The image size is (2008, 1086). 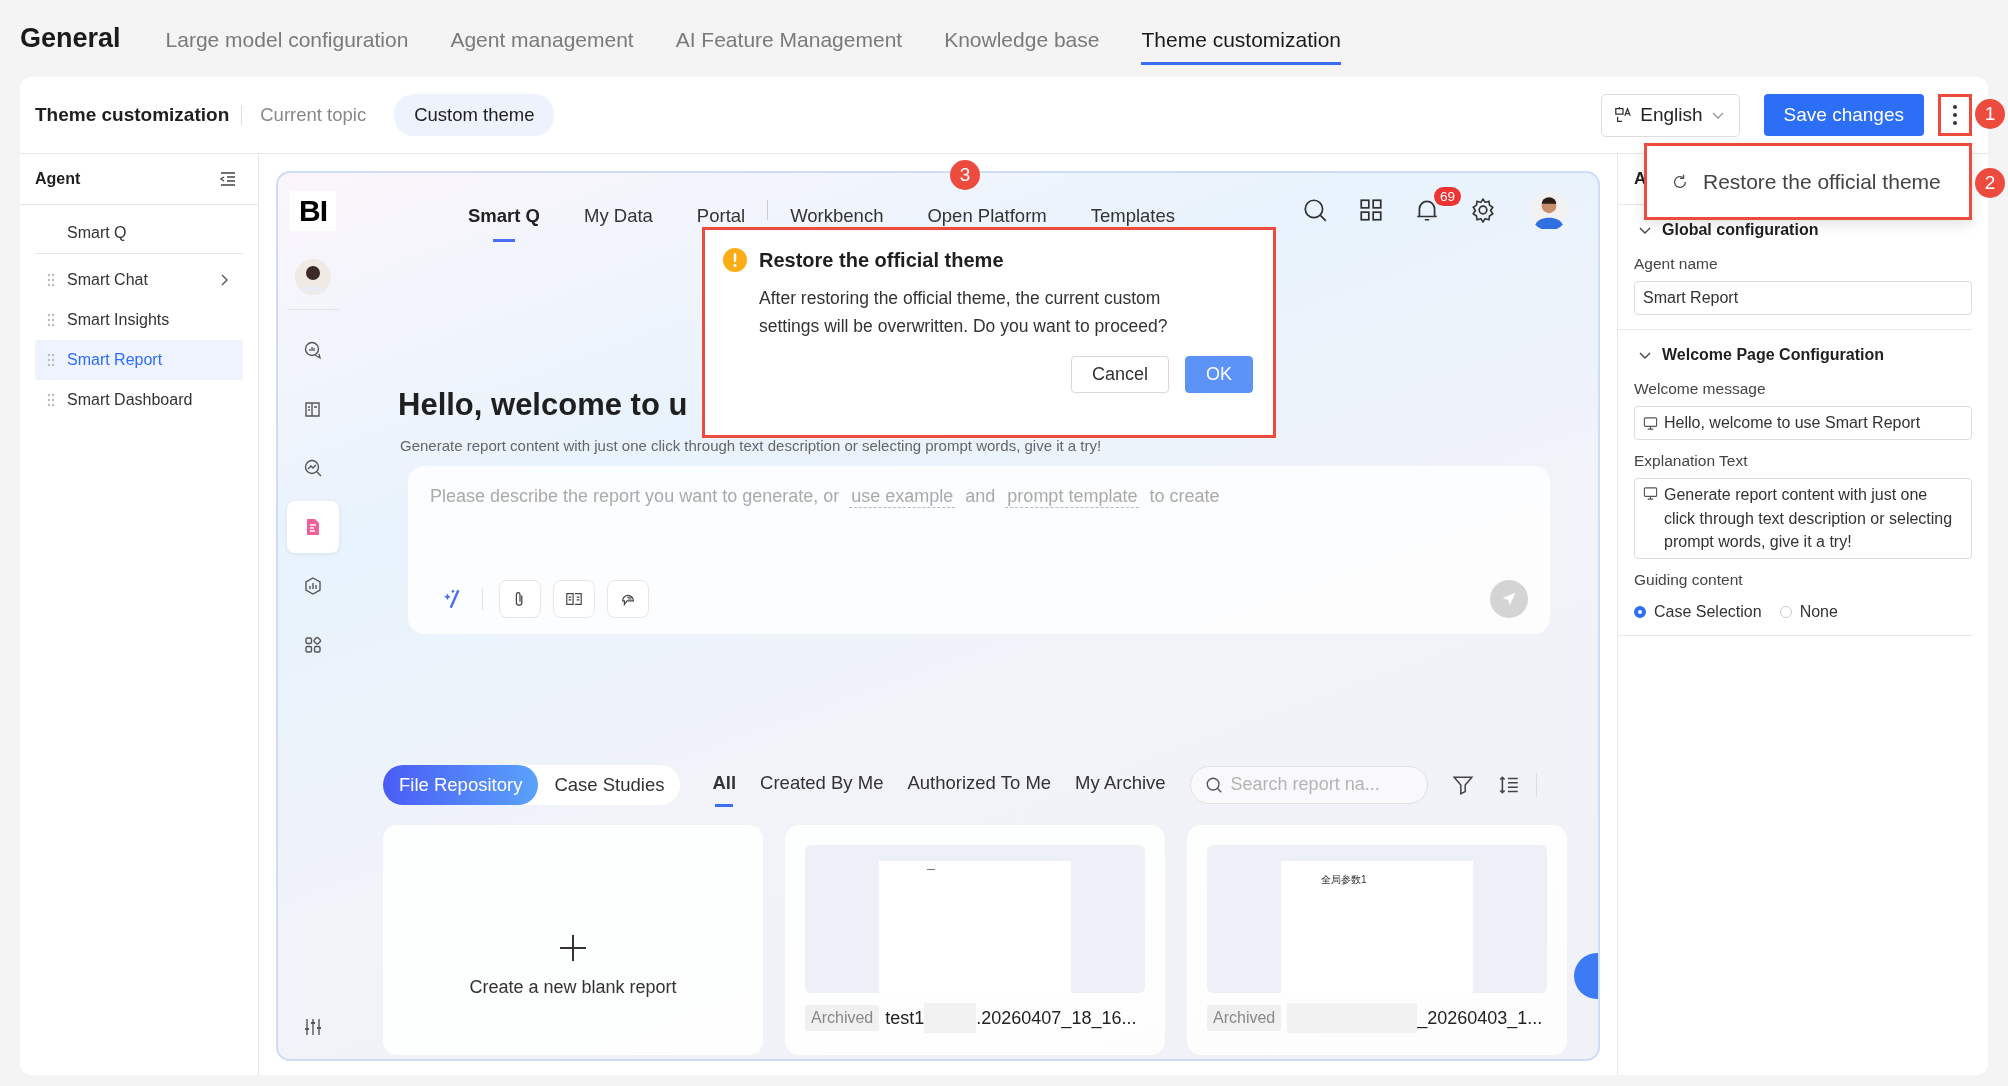 What do you see at coordinates (1680, 181) in the screenshot?
I see `refresh-icon` at bounding box center [1680, 181].